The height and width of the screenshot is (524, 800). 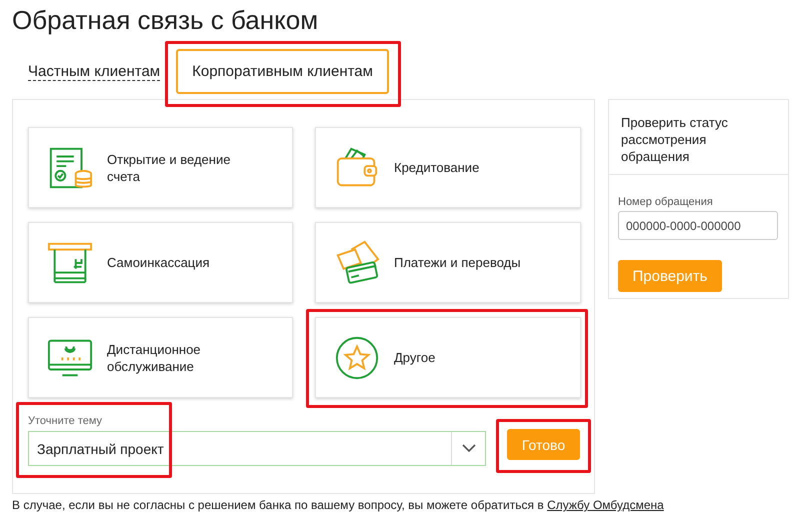 I want to click on chevron-down-icon, so click(x=469, y=448).